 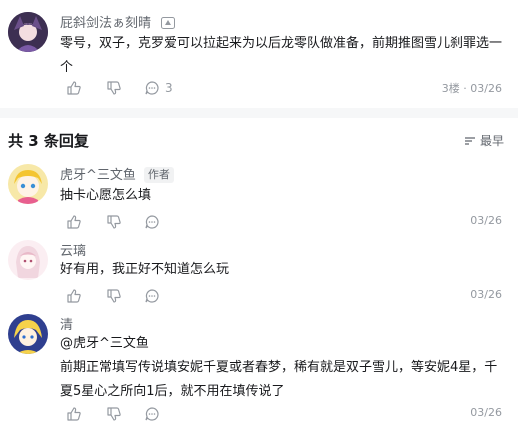 What do you see at coordinates (486, 88) in the screenshot?
I see `post-date: 03/26` at bounding box center [486, 88].